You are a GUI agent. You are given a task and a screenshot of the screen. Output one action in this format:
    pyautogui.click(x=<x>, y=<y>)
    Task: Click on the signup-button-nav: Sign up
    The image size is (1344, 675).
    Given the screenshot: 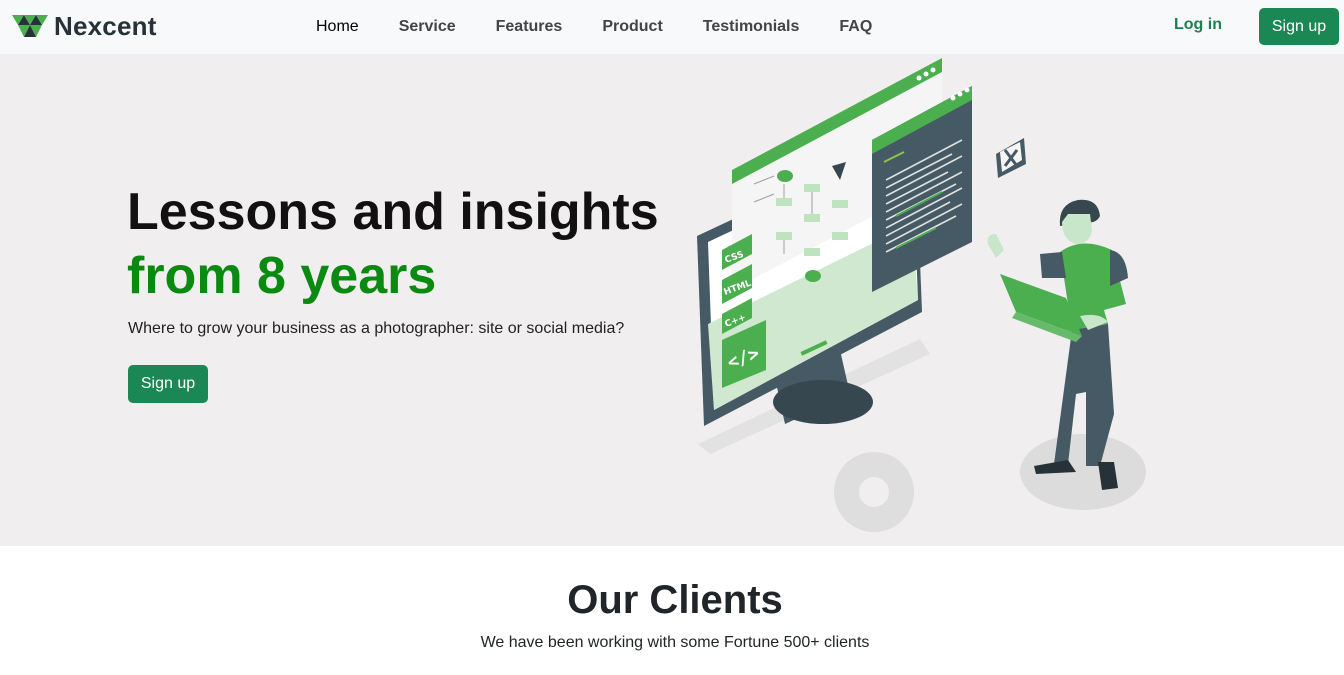 What is the action you would take?
    pyautogui.click(x=1299, y=26)
    